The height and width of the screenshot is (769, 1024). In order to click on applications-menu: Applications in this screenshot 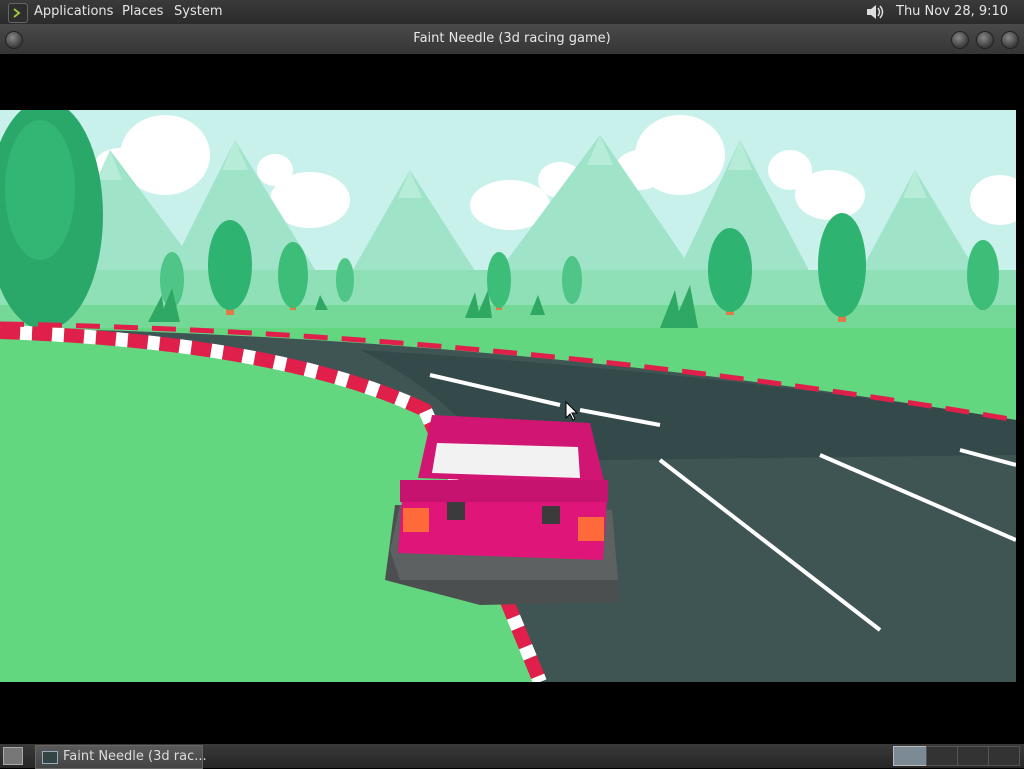, I will do `click(73, 12)`.